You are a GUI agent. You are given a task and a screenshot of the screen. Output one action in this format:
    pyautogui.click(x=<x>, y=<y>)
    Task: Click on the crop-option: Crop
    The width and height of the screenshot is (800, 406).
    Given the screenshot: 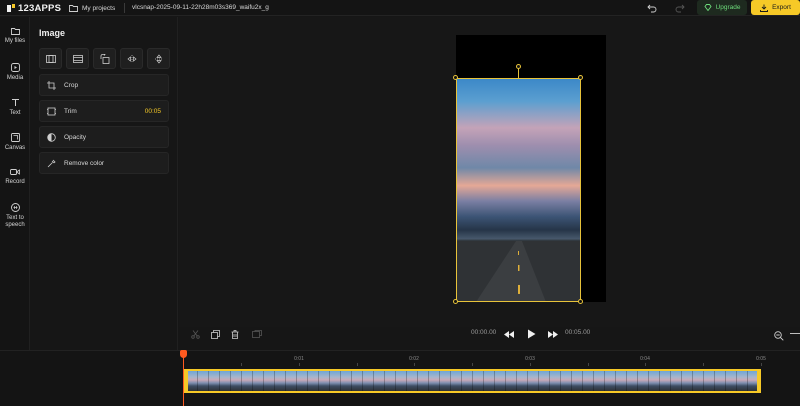 What is the action you would take?
    pyautogui.click(x=104, y=85)
    